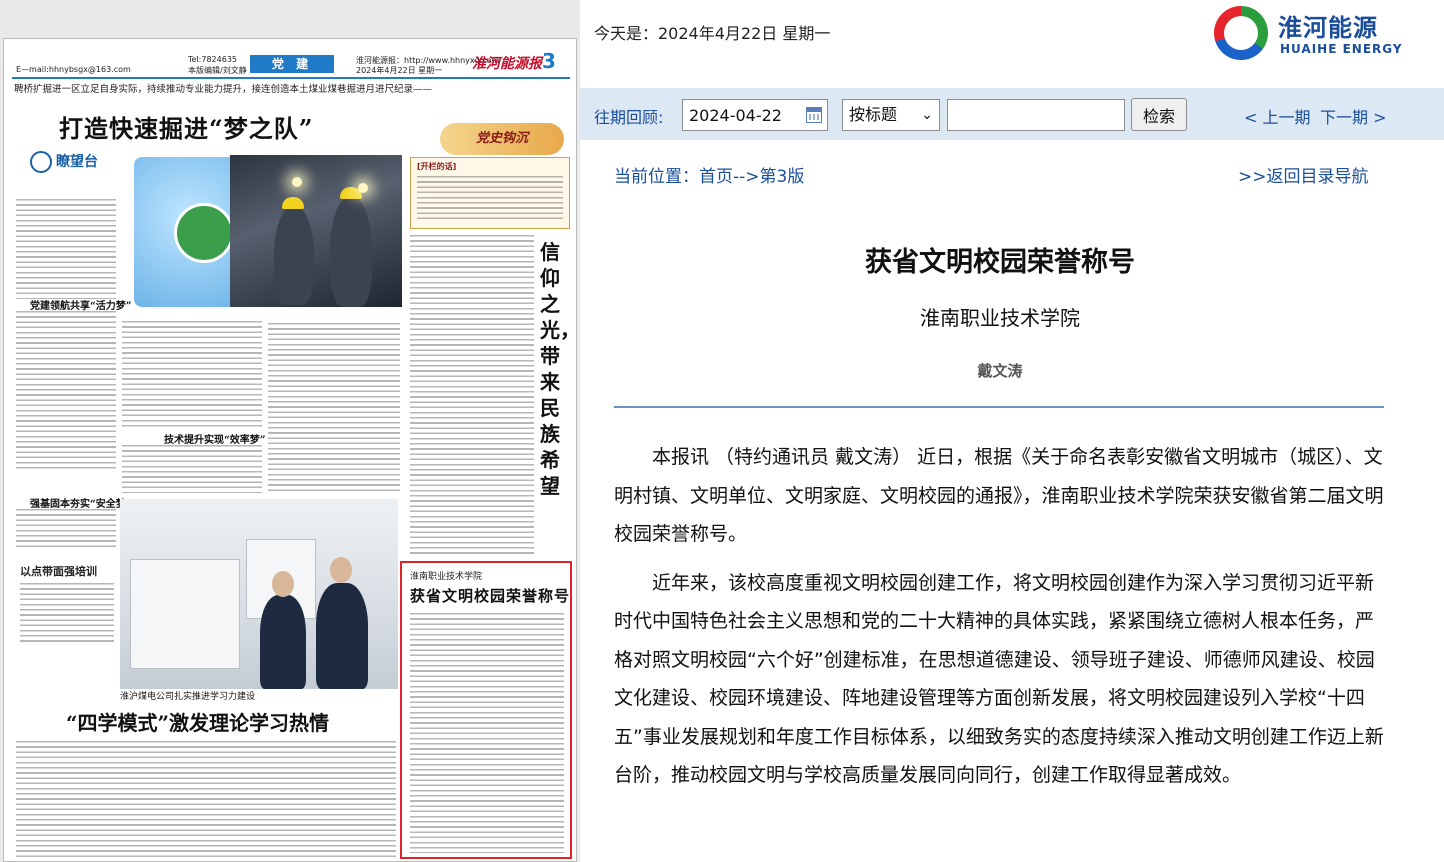 The height and width of the screenshot is (862, 1444). Describe the element at coordinates (77, 162) in the screenshot. I see `paper-column-name: 瞭望台` at that location.